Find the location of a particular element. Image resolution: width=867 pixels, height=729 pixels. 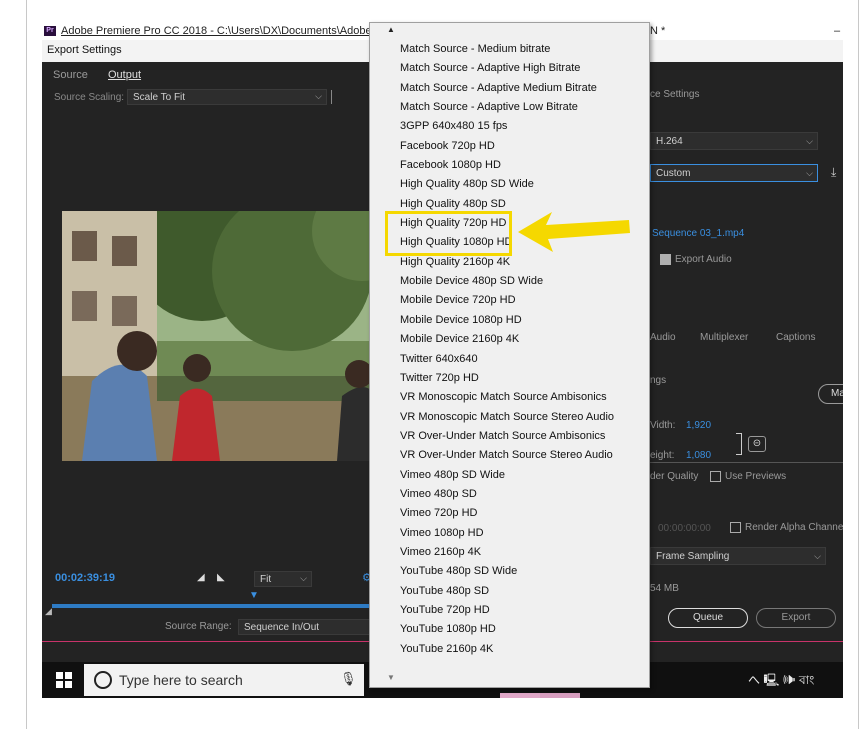

render-time: 00:00:00:00 is located at coordinates (684, 528).